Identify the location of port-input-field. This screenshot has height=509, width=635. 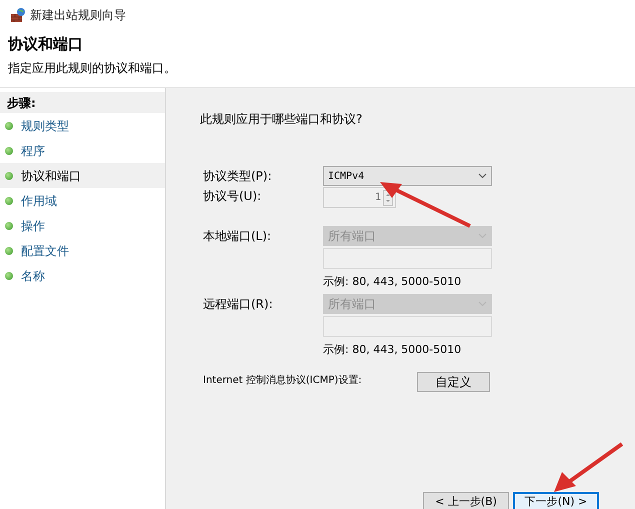
(407, 326).